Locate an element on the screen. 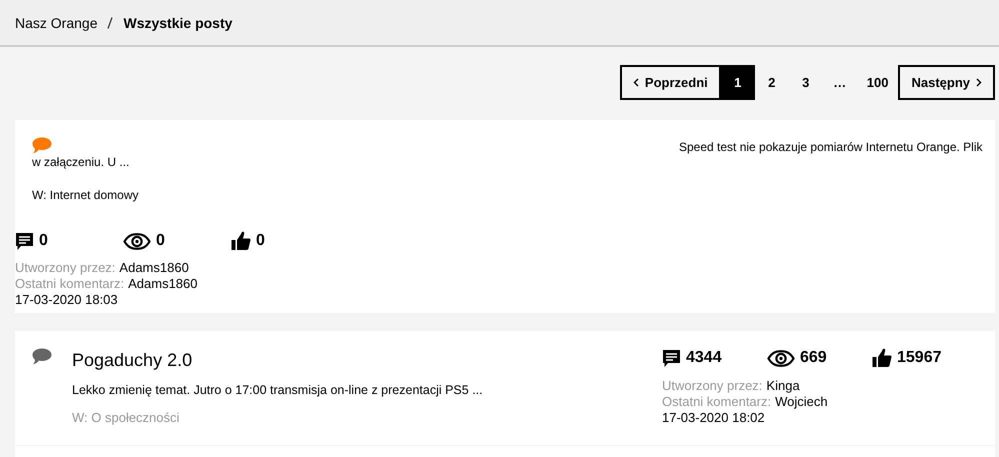 The image size is (999, 457). category-text: W: Internet domowy is located at coordinates (85, 194).